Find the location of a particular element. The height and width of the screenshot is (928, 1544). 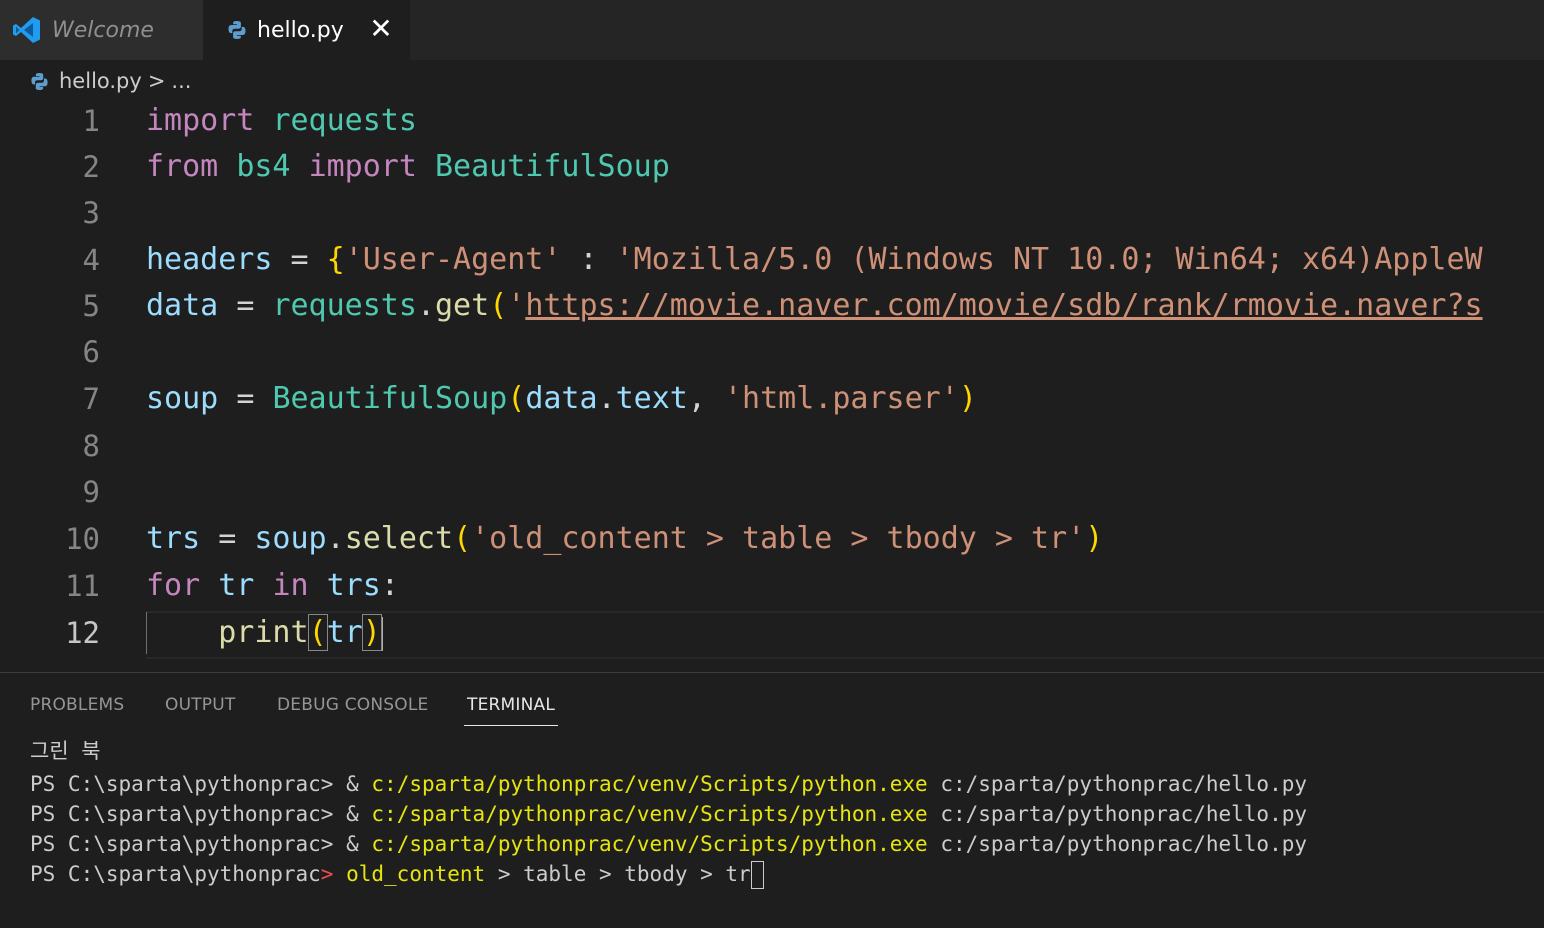

code-line-active: 12 print(tr) is located at coordinates (772, 633).